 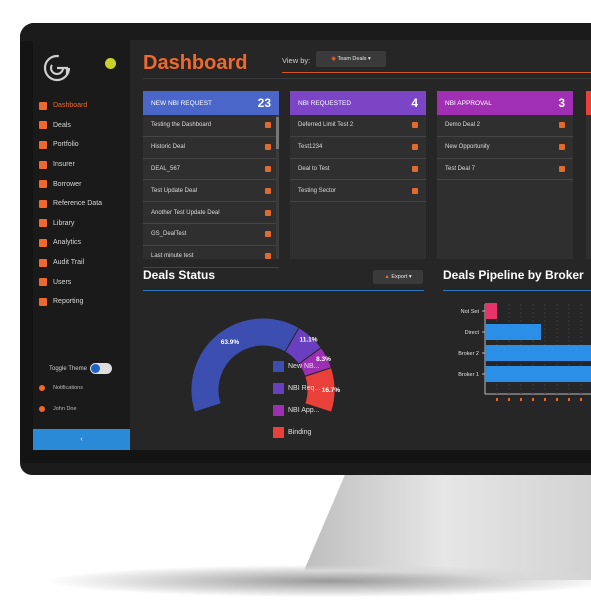 I want to click on sidebar-item-label: Reference Data, so click(x=78, y=204).